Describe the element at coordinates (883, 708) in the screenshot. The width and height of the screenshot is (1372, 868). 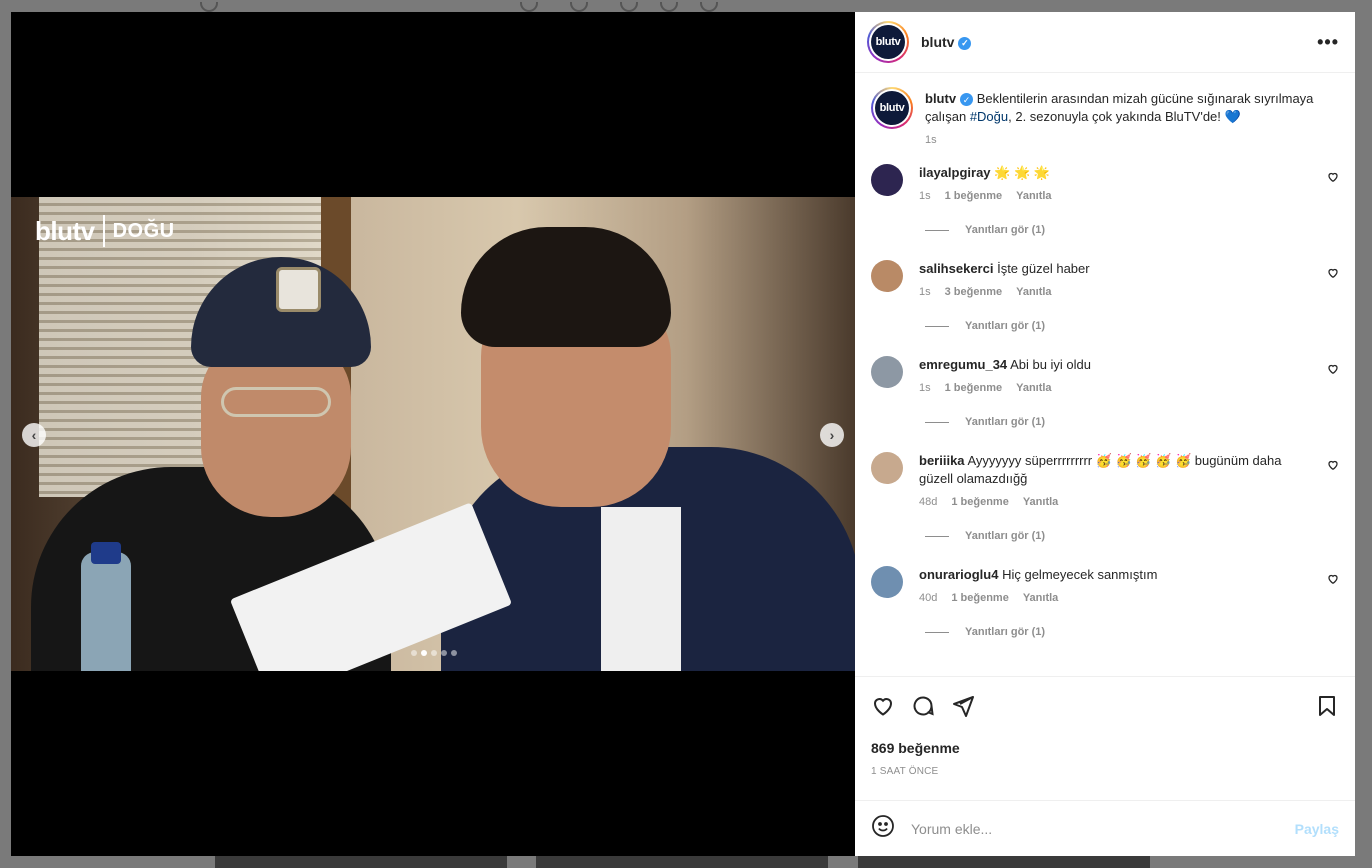
I see `like-heart-icon` at that location.